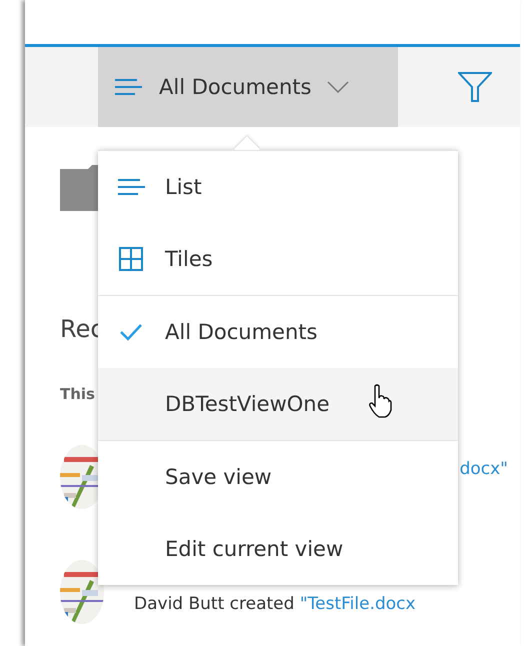 The height and width of the screenshot is (646, 525). I want to click on menu-item: Save view, so click(278, 477).